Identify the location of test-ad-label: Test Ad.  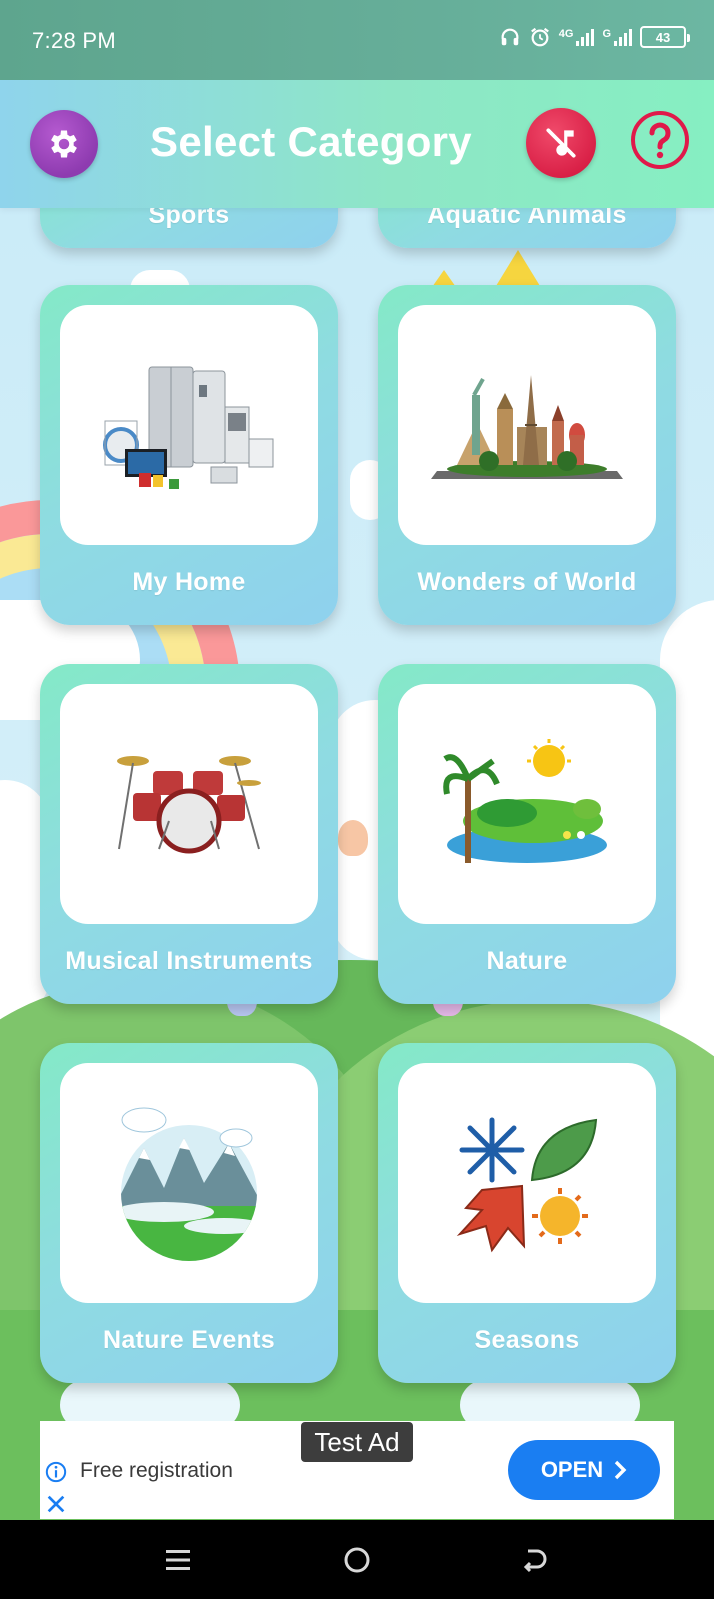
(357, 1442).